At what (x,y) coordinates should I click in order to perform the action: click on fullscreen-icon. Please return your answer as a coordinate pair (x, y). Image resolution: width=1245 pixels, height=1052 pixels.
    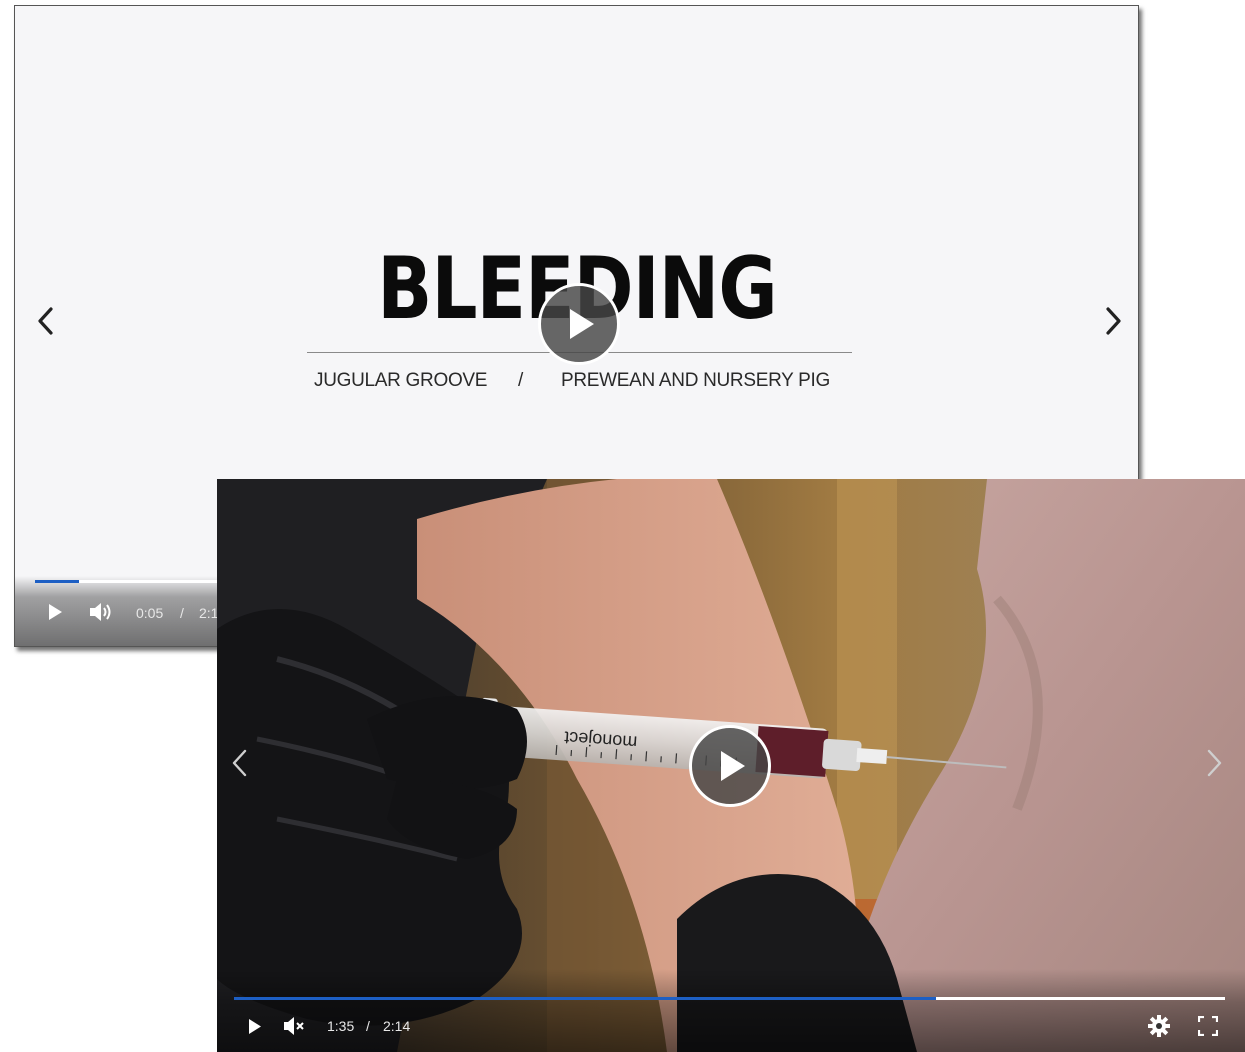
    Looking at the image, I should click on (1208, 1026).